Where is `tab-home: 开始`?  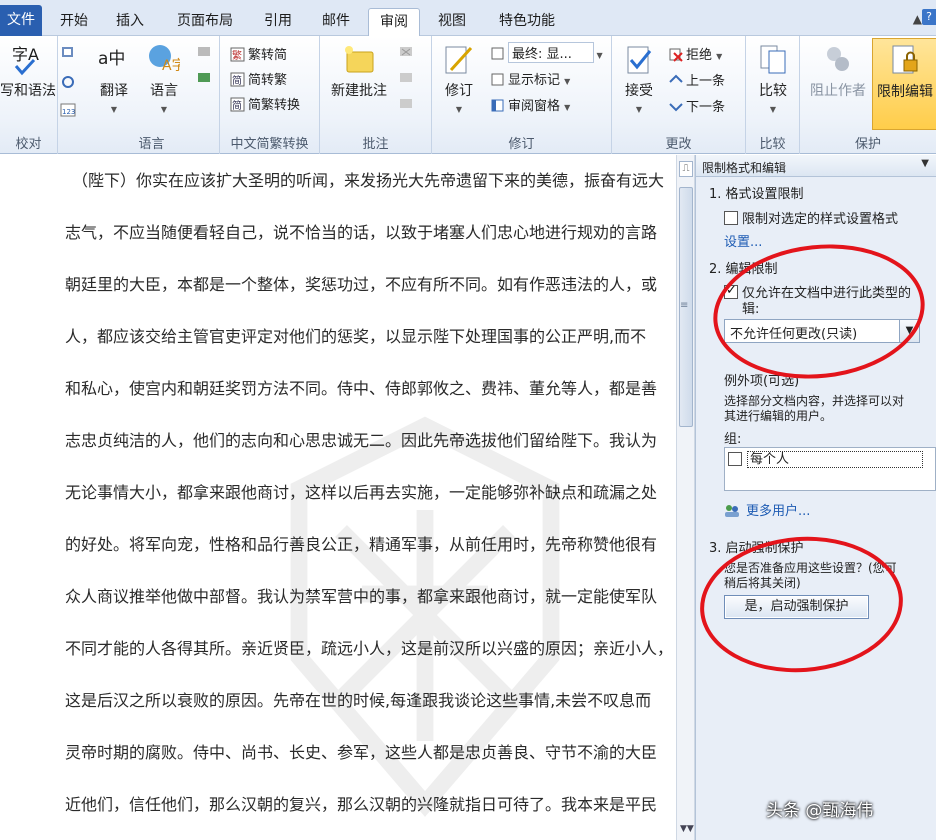 tab-home: 开始 is located at coordinates (74, 22).